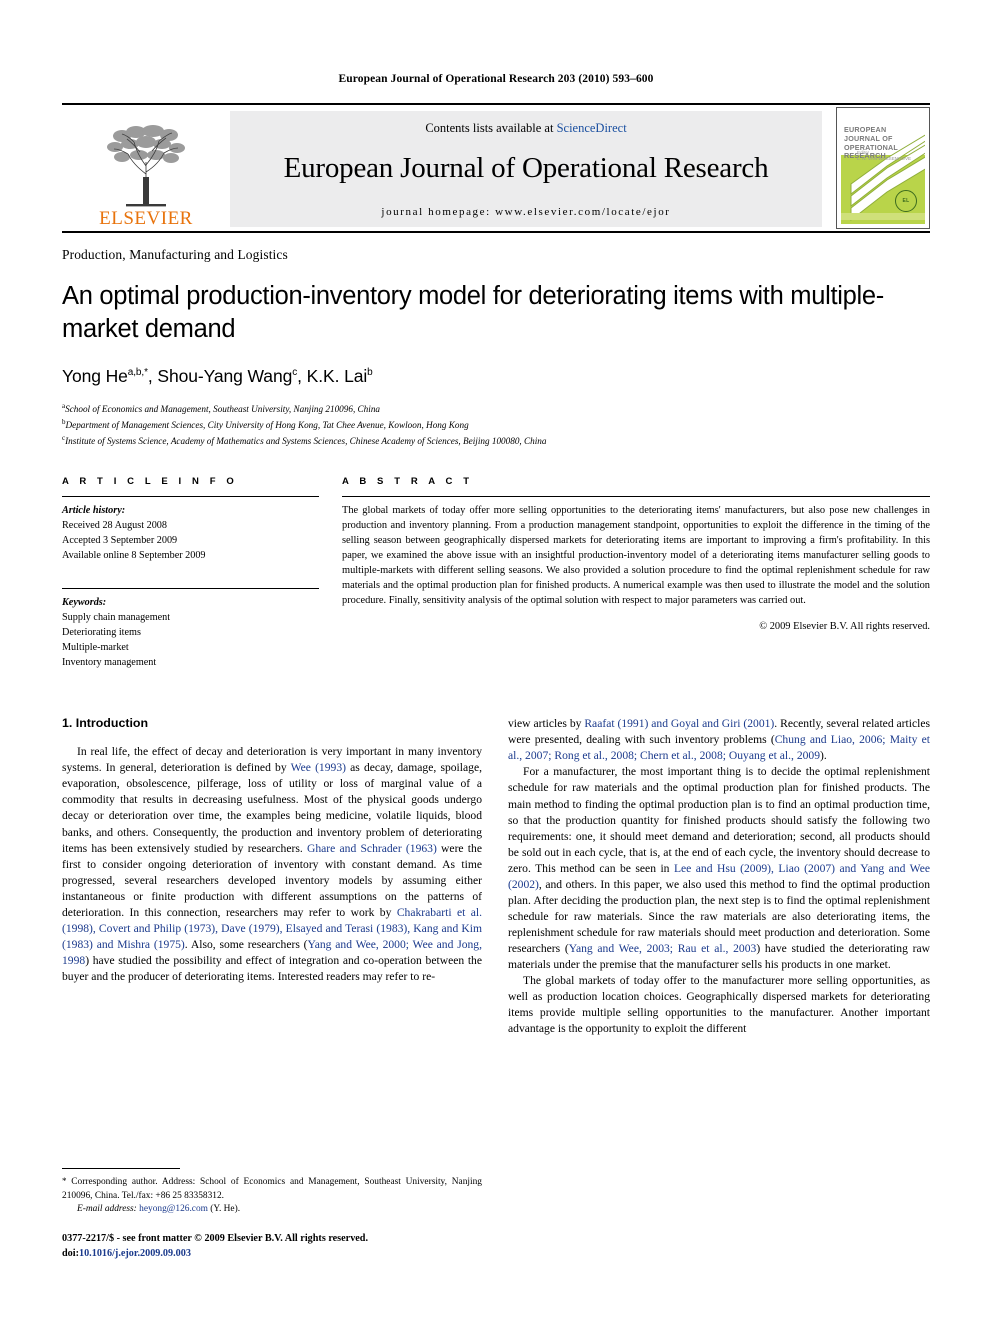 Image resolution: width=992 pixels, height=1323 pixels. I want to click on citation-link: Yang and Wee, 2003; Rau et al., 2003, so click(663, 948).